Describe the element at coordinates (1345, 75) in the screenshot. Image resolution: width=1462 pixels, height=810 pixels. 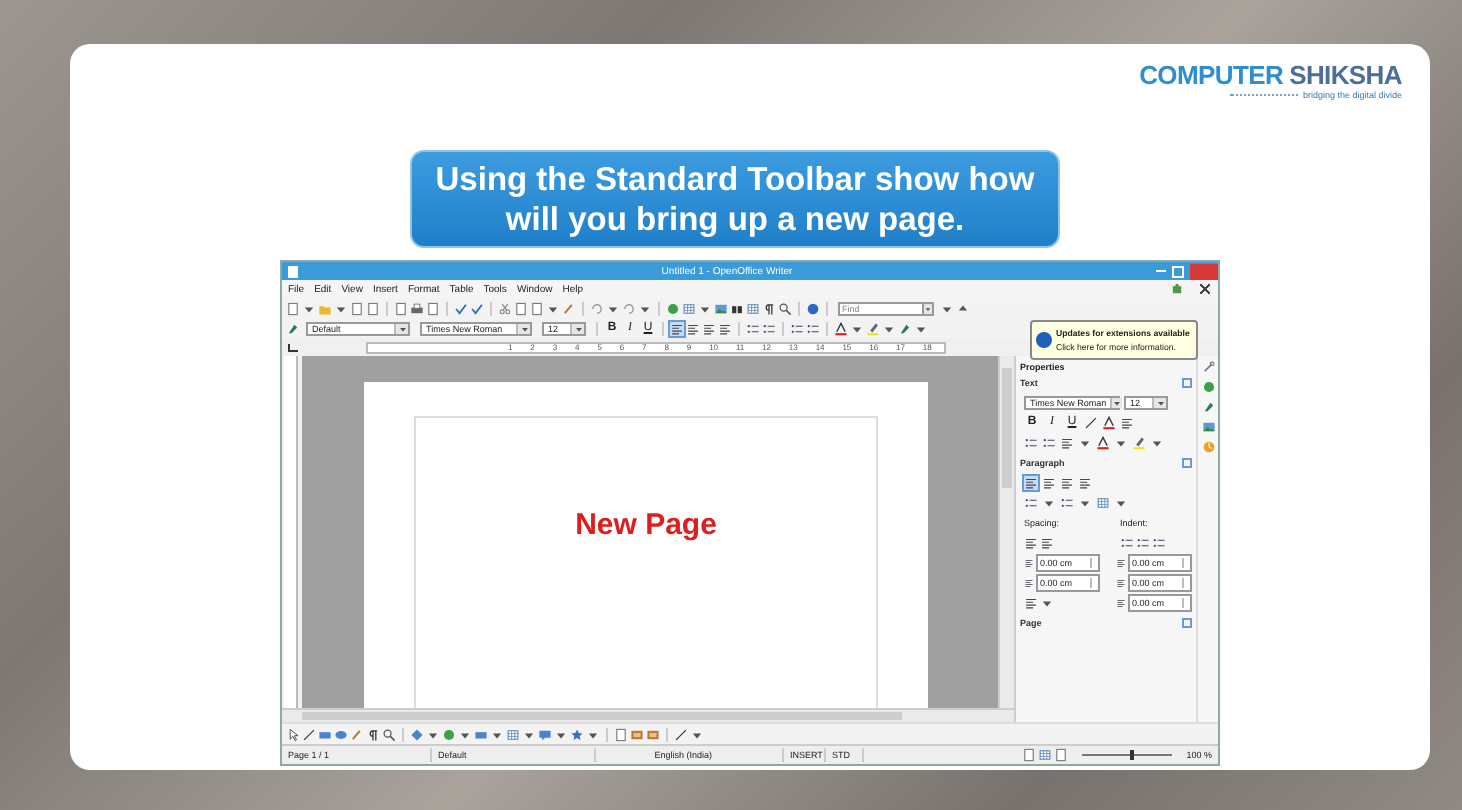
I see `logo-wordmark: SHIKSHA` at that location.